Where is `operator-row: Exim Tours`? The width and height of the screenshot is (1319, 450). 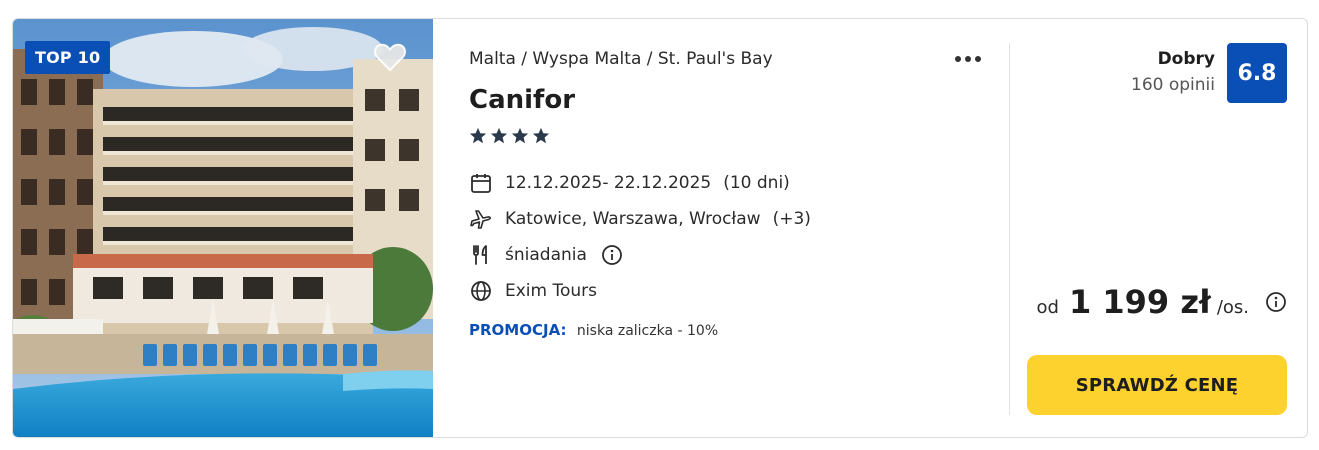 operator-row: Exim Tours is located at coordinates (533, 291).